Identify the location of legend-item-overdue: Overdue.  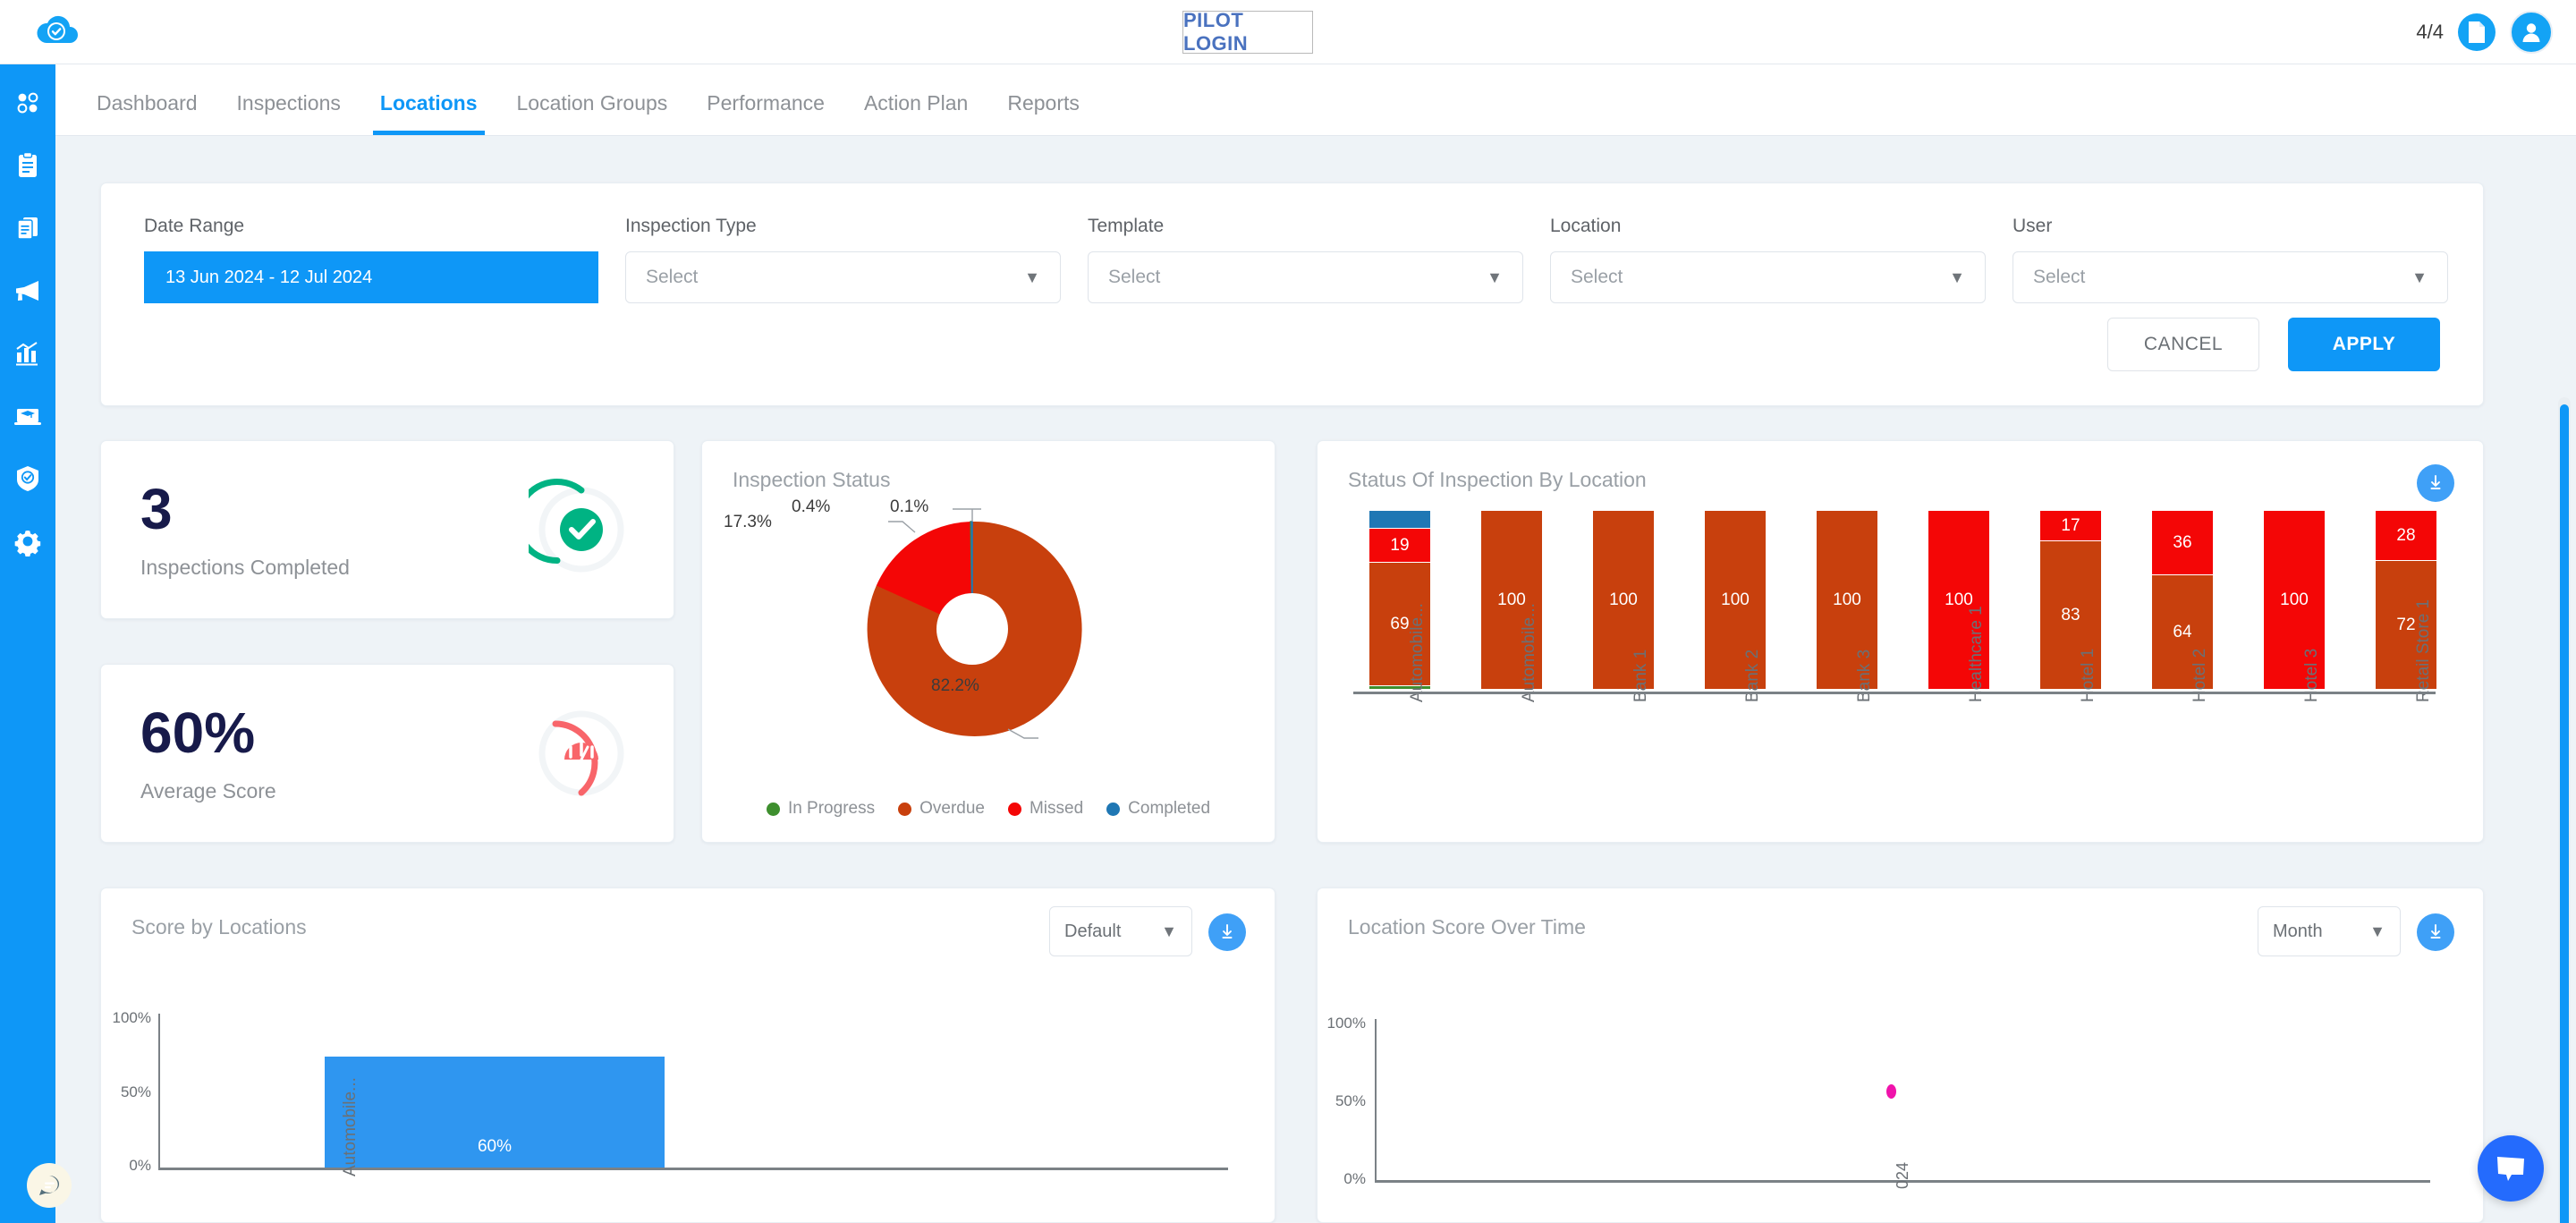
(941, 809).